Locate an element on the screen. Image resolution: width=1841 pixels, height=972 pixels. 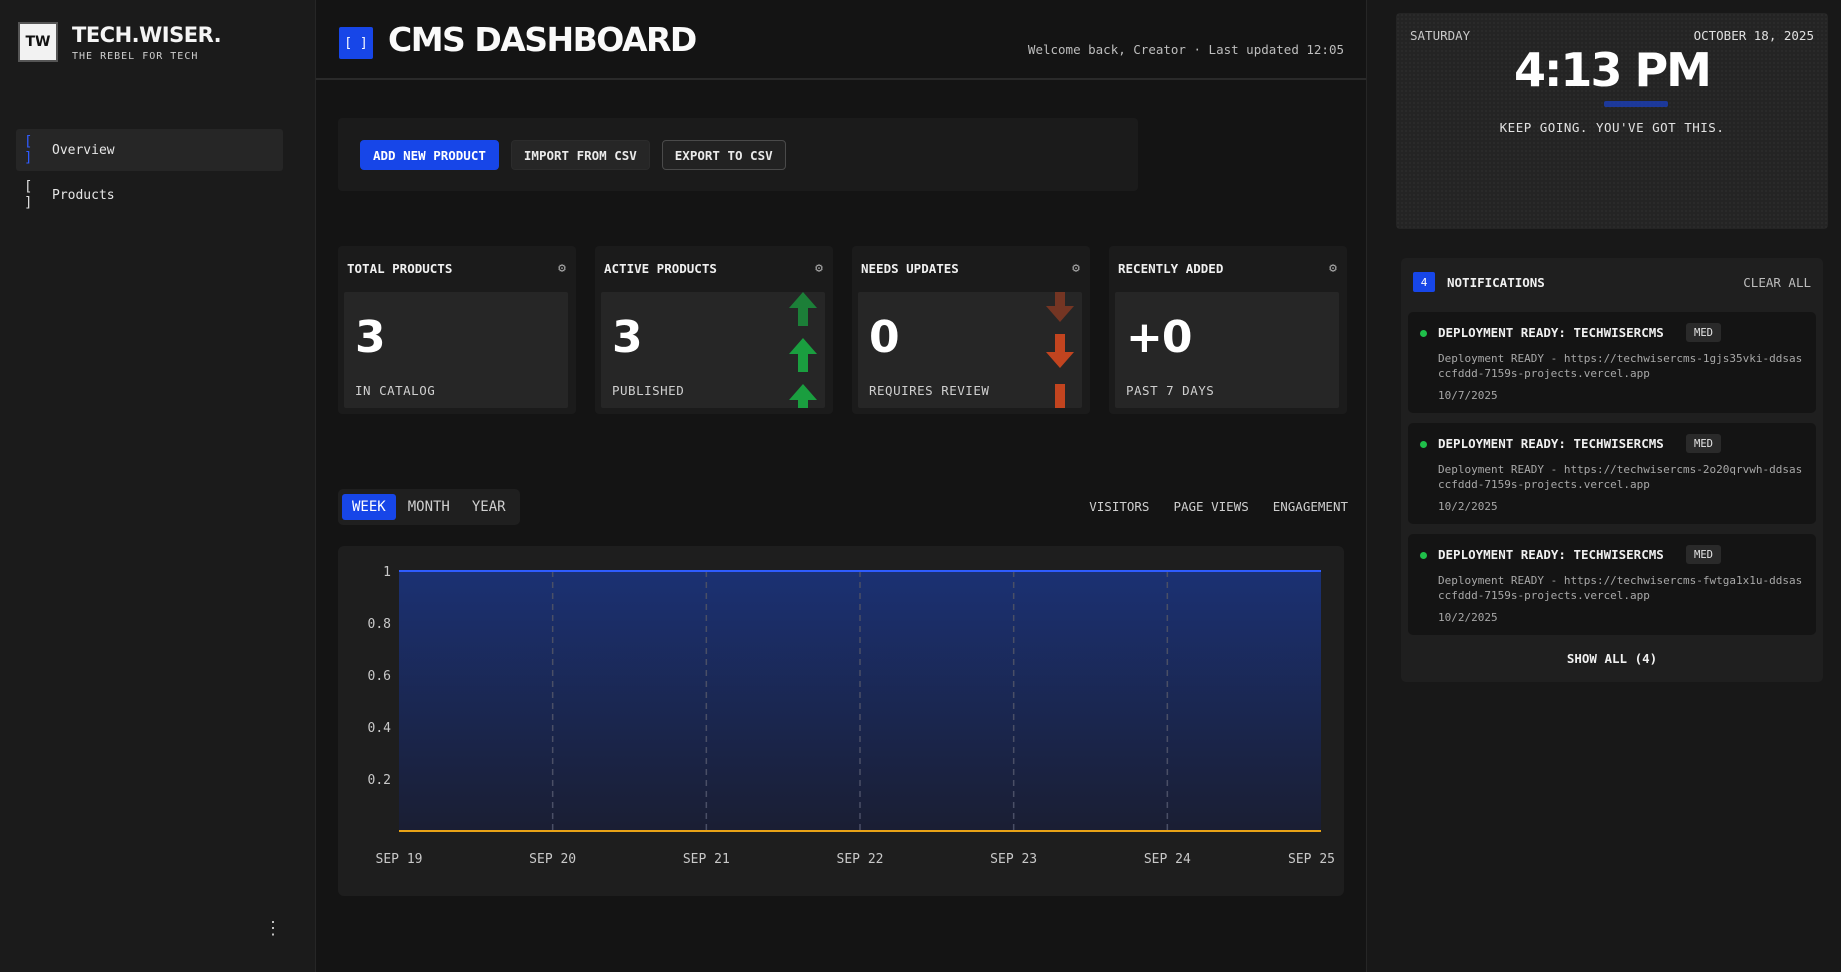
chart-x-tick-label: SEP 19 is located at coordinates (399, 859).